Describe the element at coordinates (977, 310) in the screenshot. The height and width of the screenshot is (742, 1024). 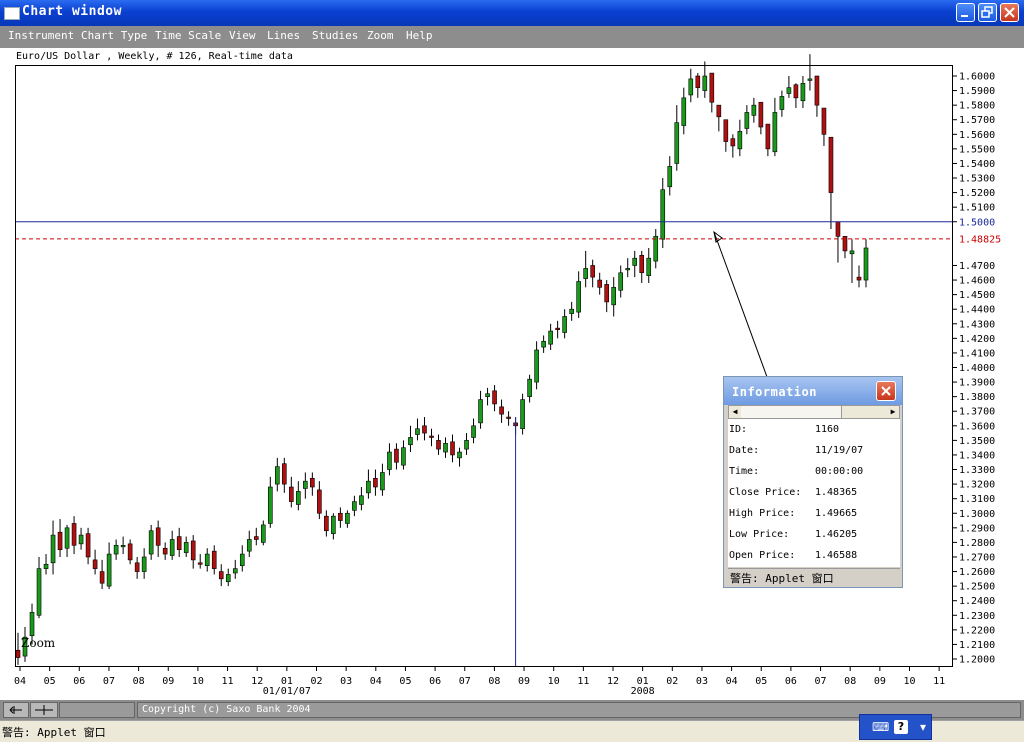
I see `y-tick-label: 1.4400` at that location.